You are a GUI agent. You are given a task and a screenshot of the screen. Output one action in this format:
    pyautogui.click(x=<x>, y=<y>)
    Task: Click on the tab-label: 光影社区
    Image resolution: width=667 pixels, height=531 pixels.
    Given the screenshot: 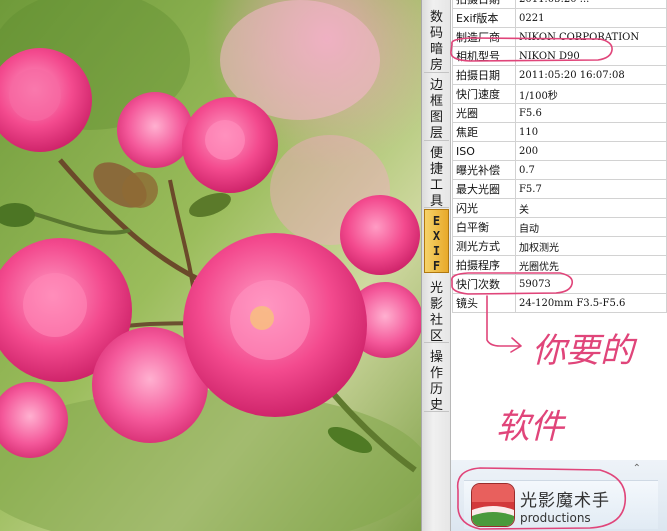 What is the action you would take?
    pyautogui.click(x=436, y=312)
    